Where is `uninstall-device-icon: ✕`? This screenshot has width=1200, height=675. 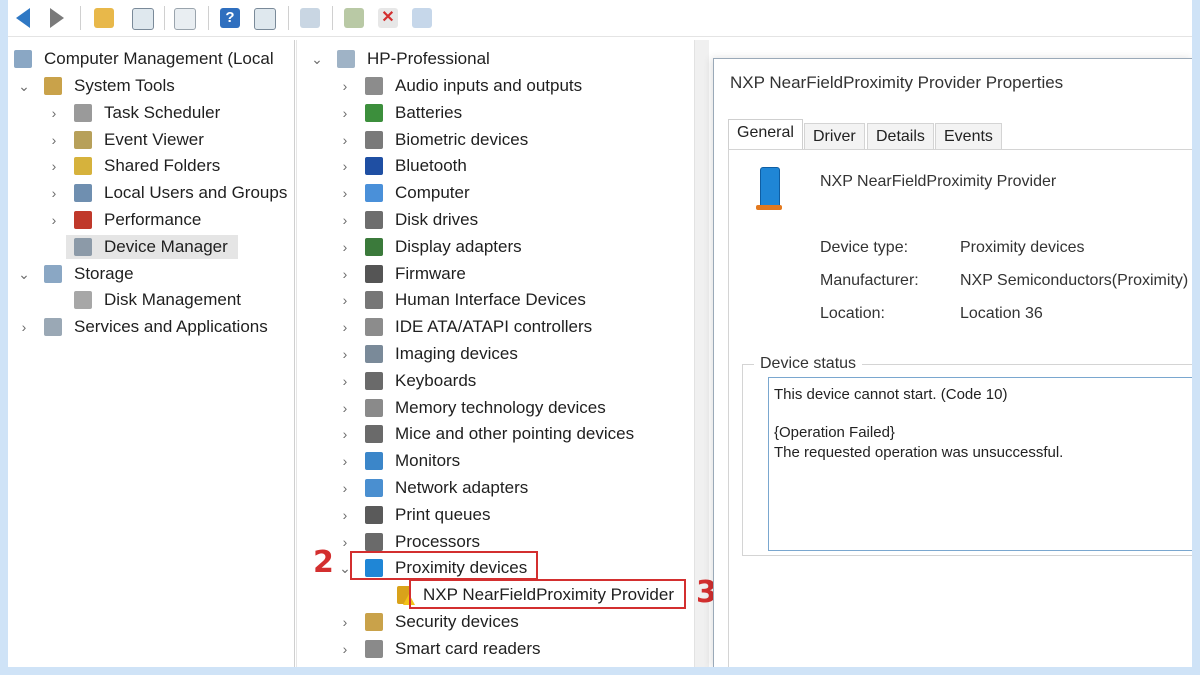
uninstall-device-icon: ✕ is located at coordinates (388, 18).